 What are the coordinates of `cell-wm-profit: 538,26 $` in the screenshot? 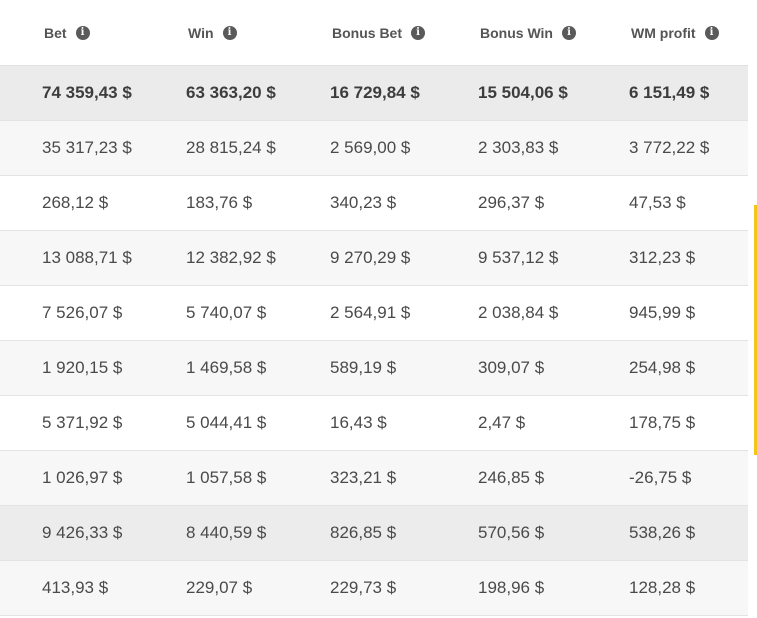 It's located at (662, 532).